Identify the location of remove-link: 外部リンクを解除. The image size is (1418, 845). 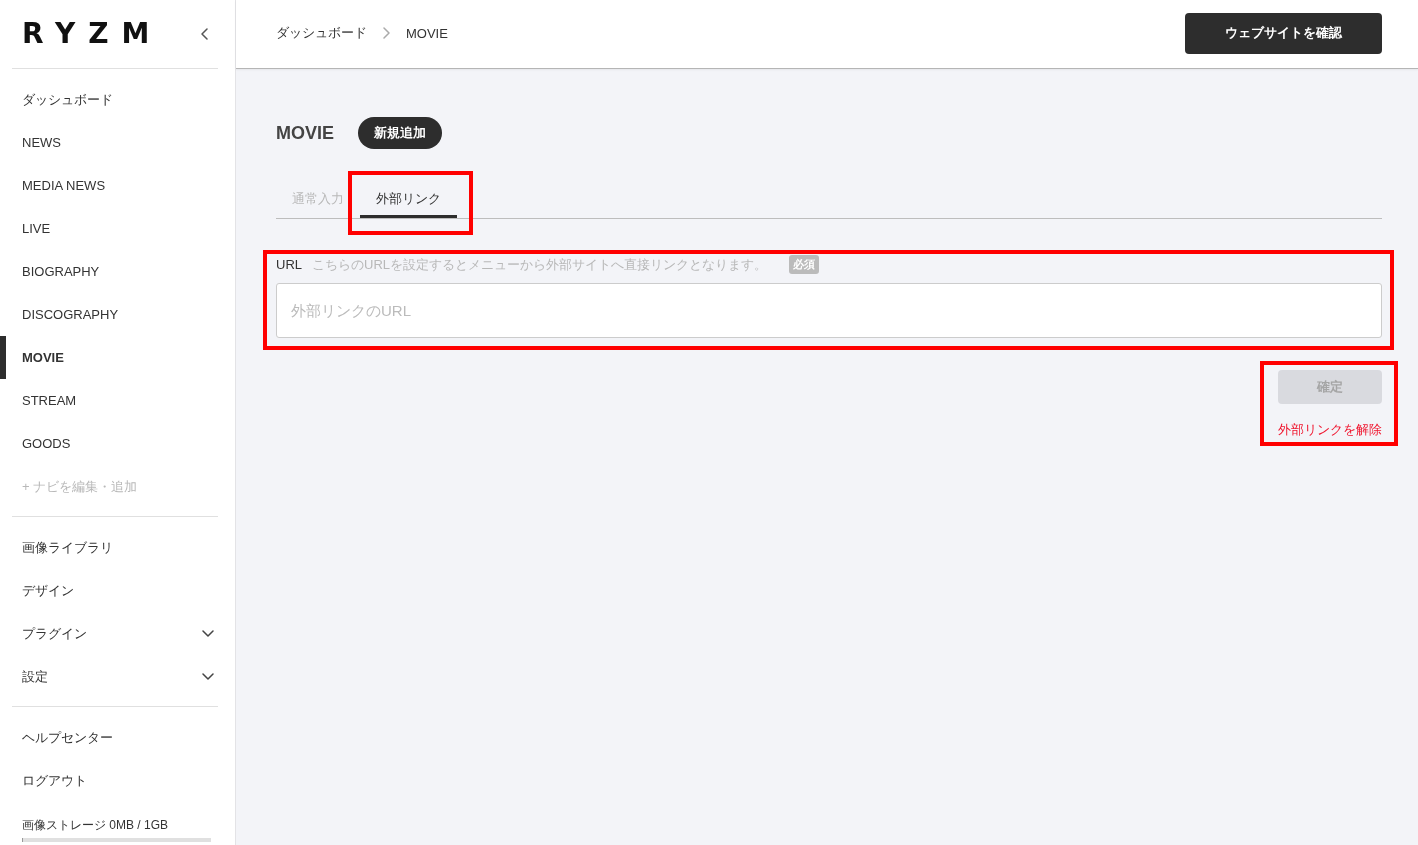
(1330, 429).